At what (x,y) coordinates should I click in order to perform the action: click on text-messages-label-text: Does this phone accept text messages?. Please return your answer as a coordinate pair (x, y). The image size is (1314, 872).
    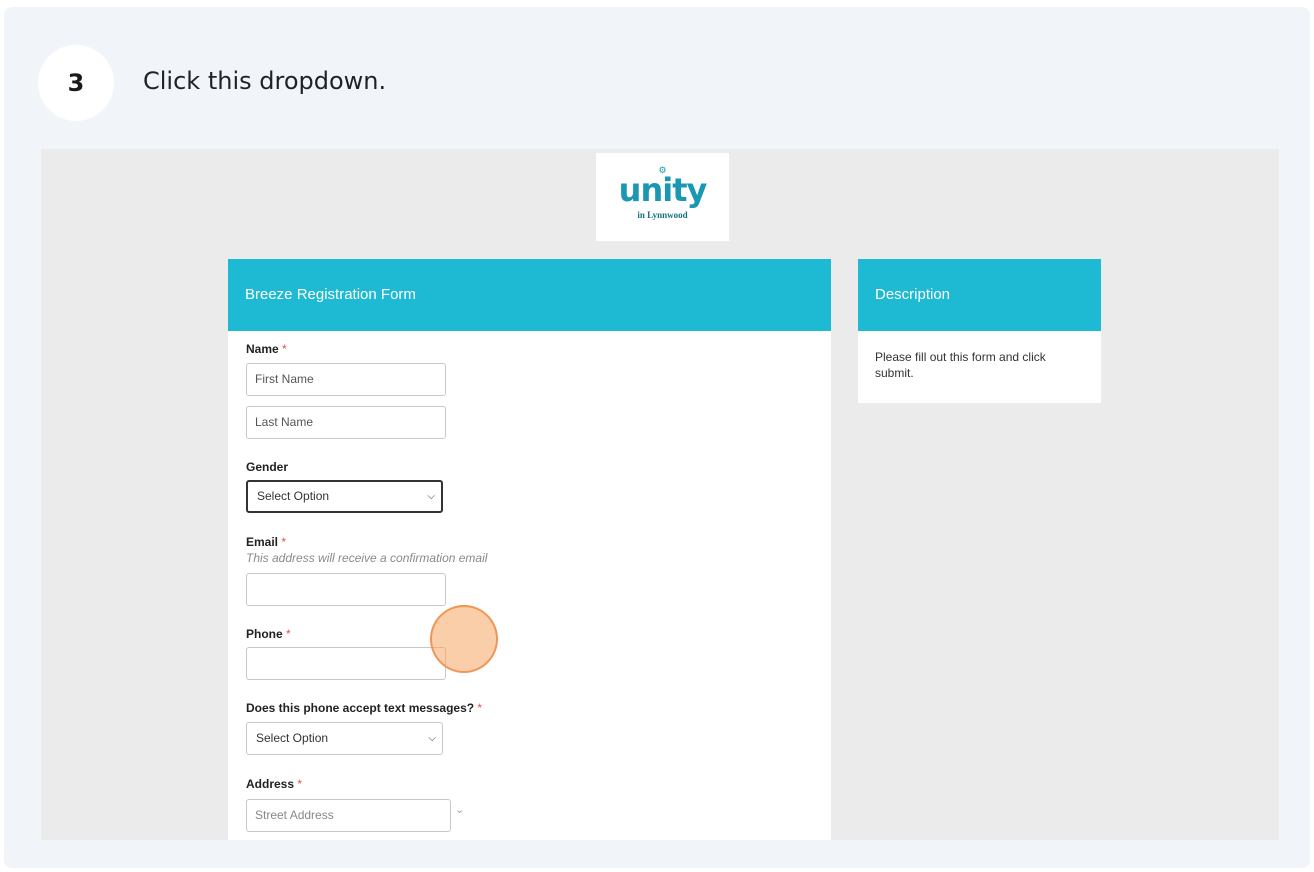
    Looking at the image, I should click on (360, 708).